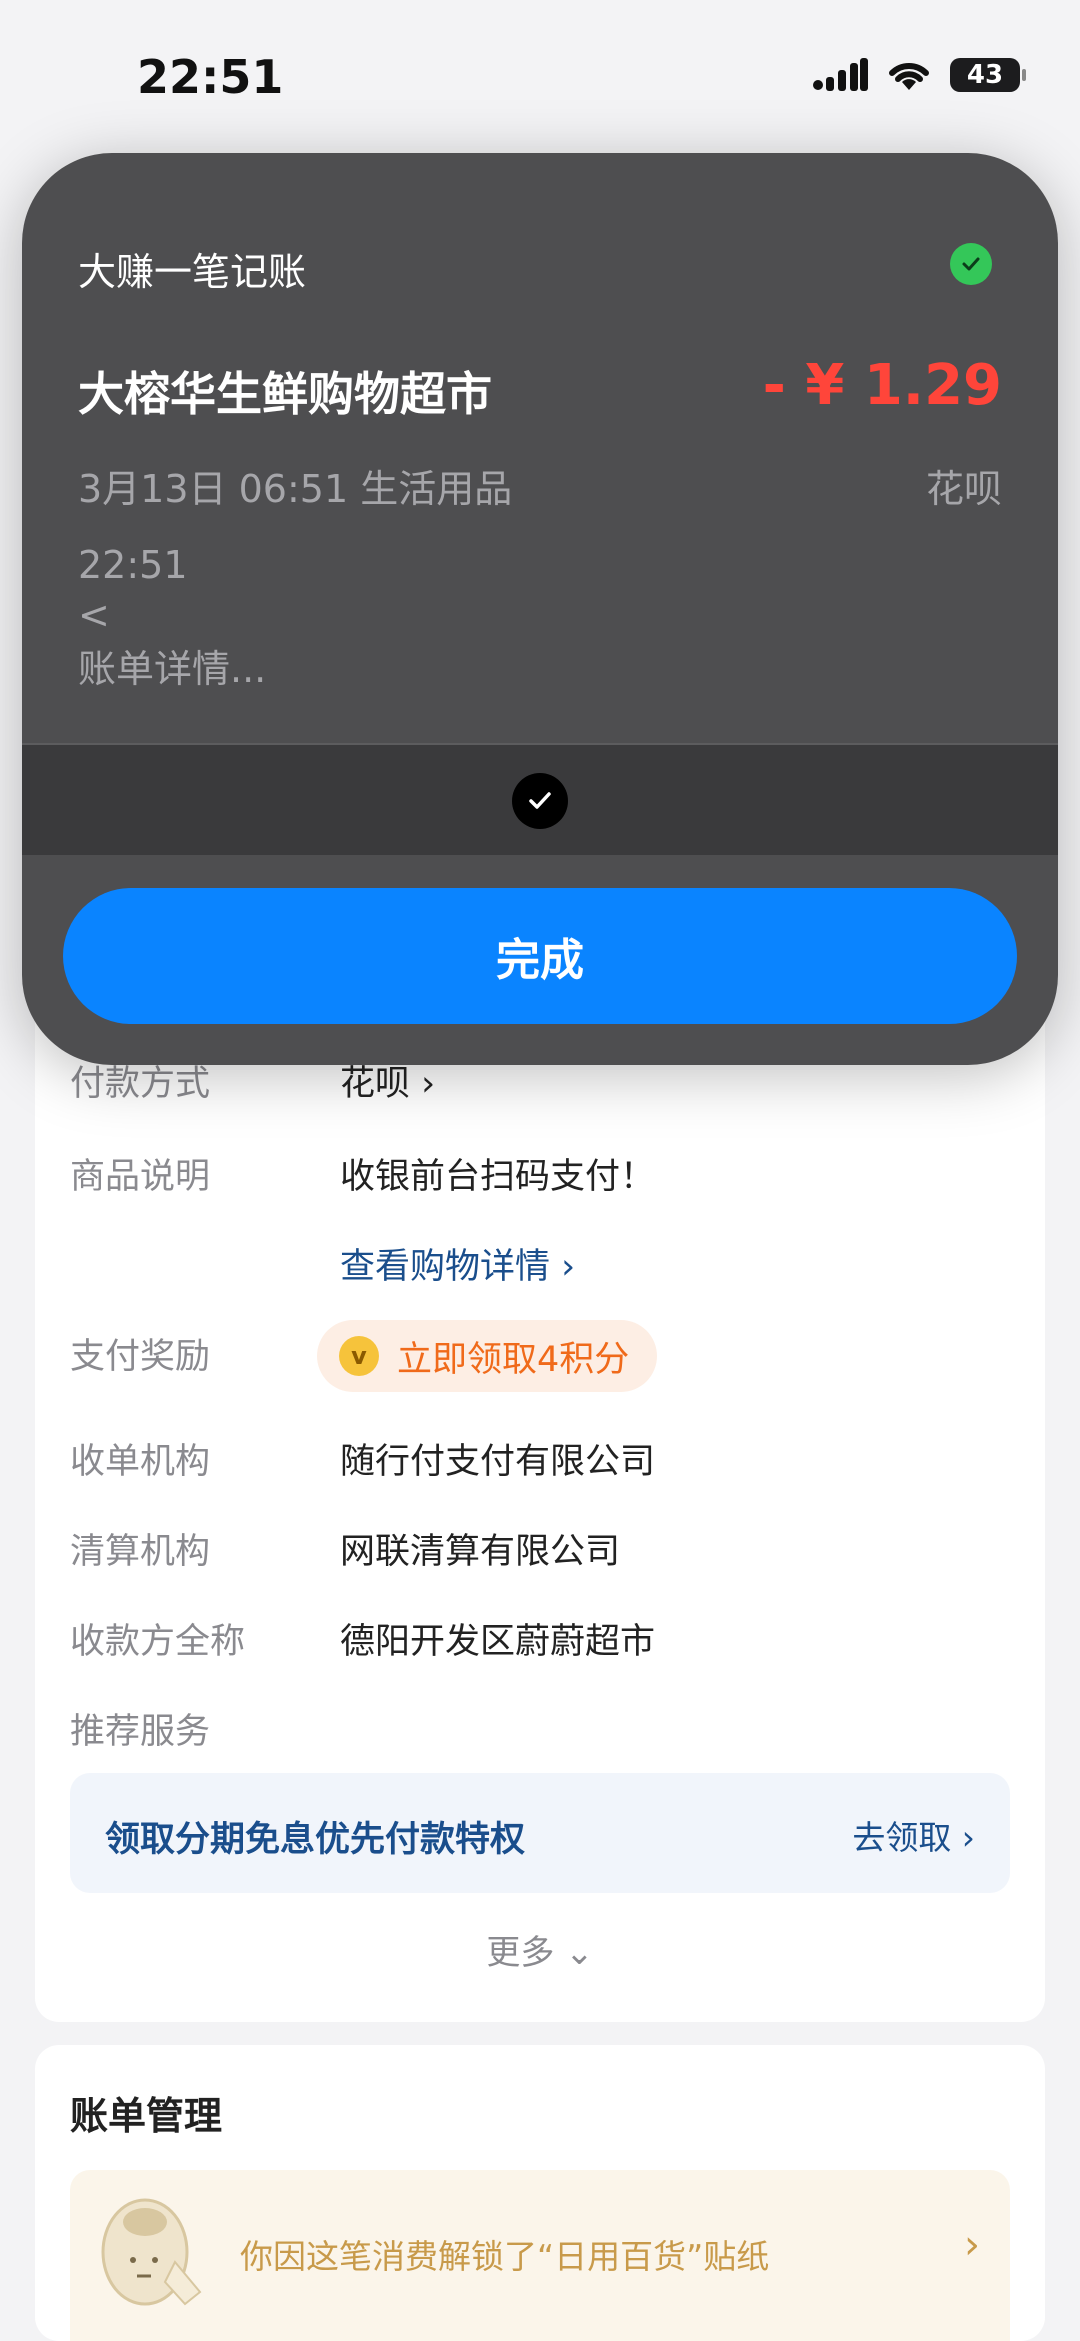 This screenshot has width=1080, height=2341. I want to click on done-button: 完成, so click(540, 956).